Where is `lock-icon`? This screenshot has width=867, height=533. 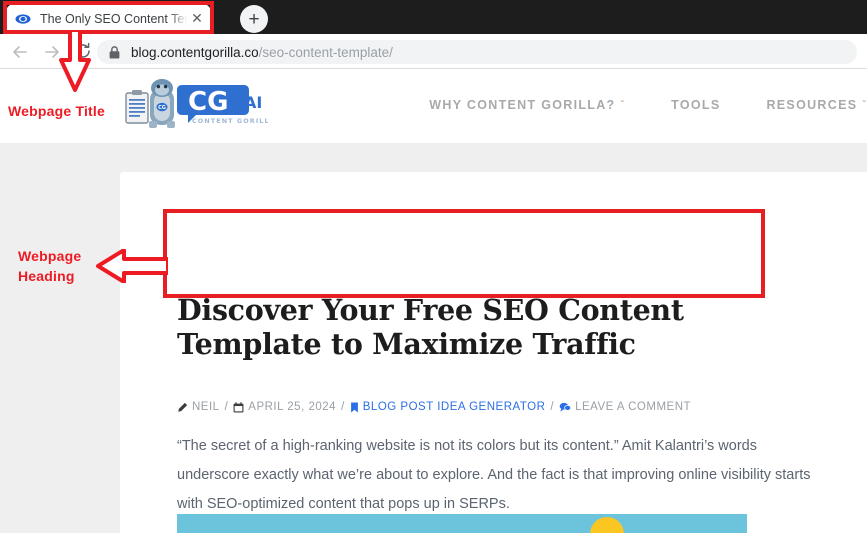 lock-icon is located at coordinates (114, 52).